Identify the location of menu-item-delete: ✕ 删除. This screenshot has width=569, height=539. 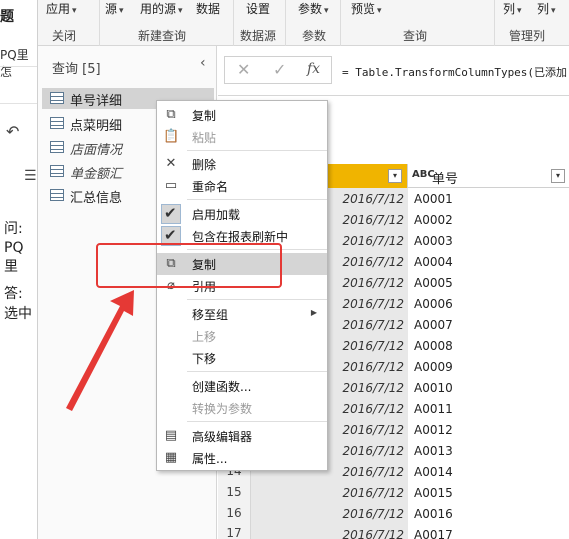
(242, 164).